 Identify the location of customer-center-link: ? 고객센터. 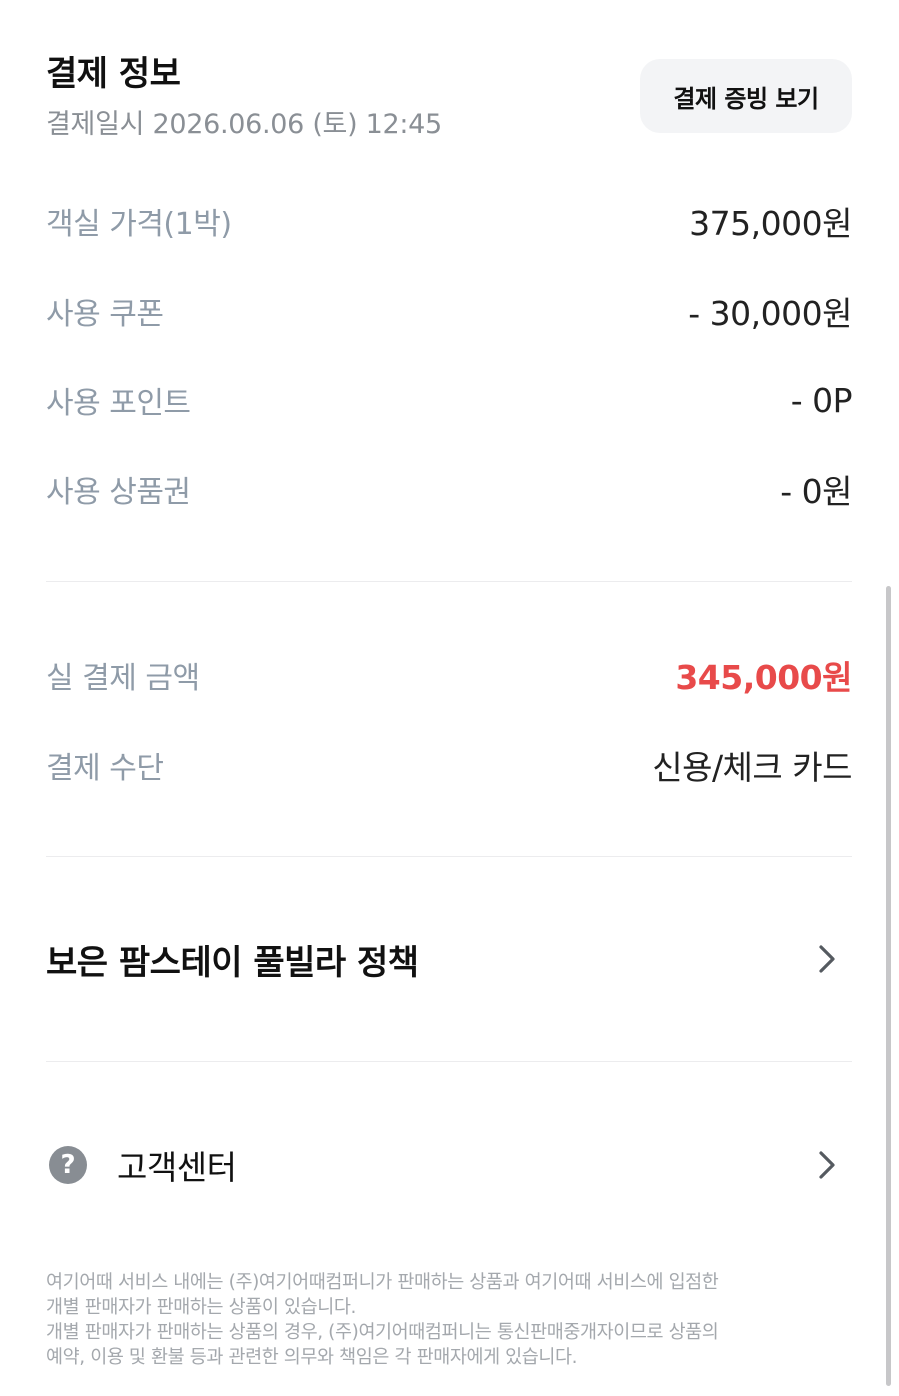
(449, 1165).